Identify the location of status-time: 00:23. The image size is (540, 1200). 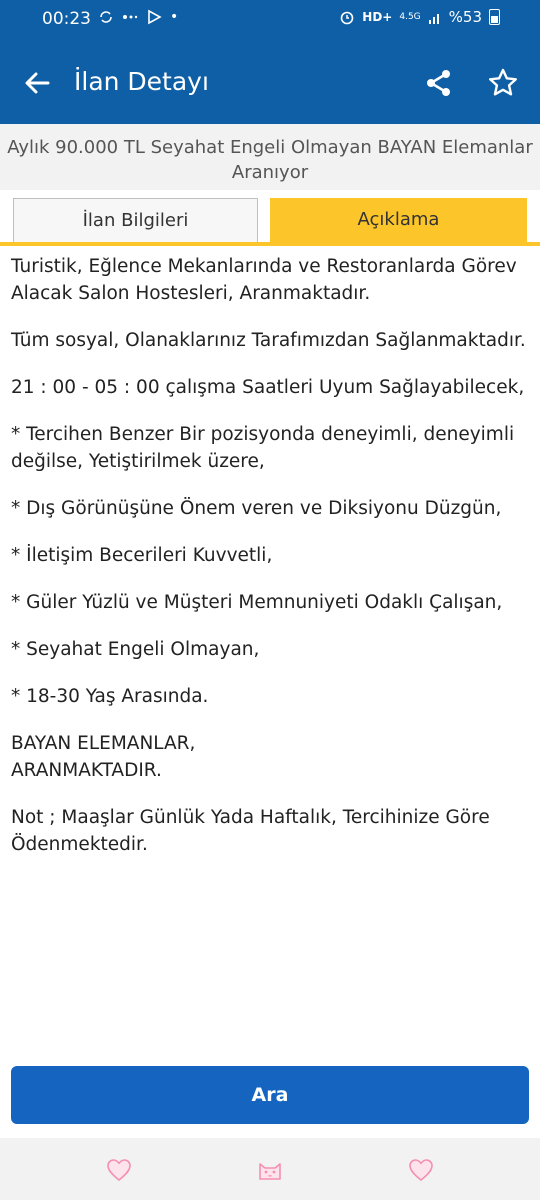
(66, 19).